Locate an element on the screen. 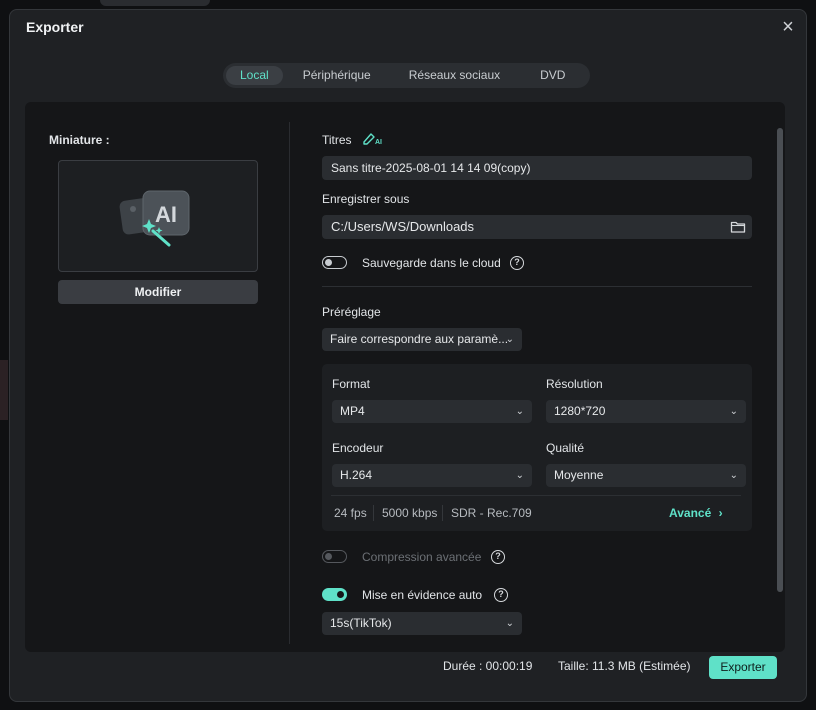 The height and width of the screenshot is (710, 816). dialog-title: Exporter is located at coordinates (55, 27).